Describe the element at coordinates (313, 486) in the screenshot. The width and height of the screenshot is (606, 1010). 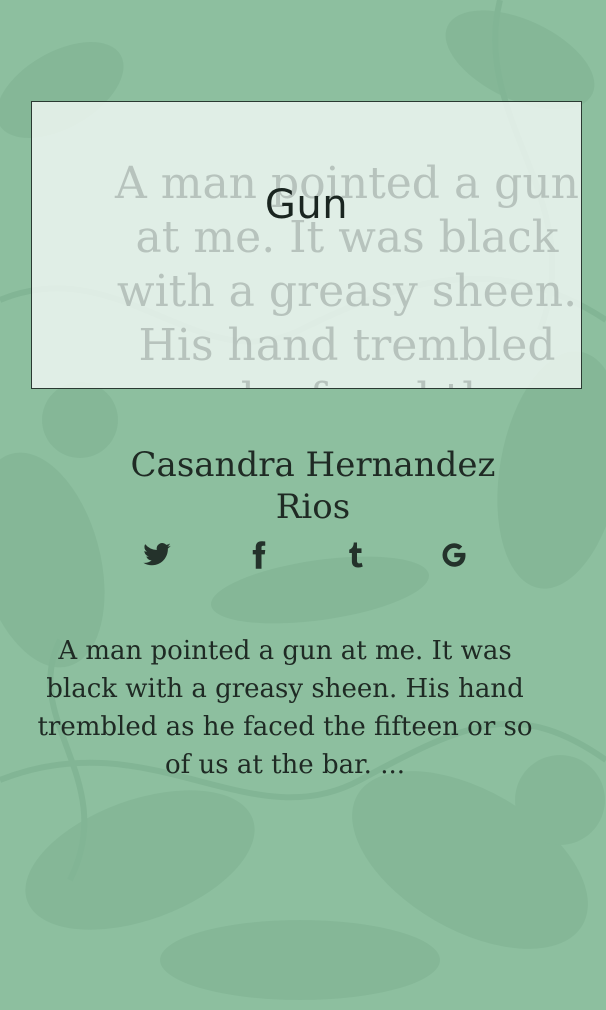
I see `author-name: Casandra Hernandez Rios` at that location.